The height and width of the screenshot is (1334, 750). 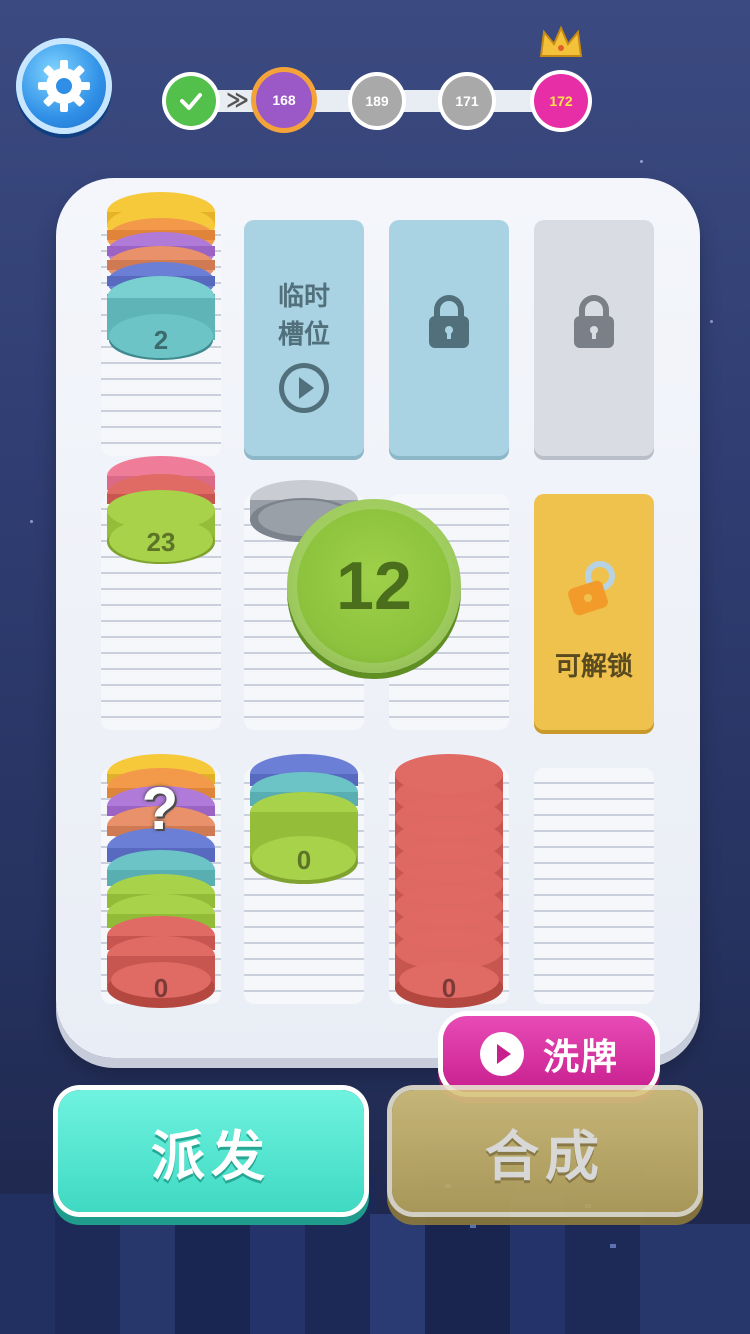 I want to click on unlockable-slot: 可解锁, so click(x=594, y=612).